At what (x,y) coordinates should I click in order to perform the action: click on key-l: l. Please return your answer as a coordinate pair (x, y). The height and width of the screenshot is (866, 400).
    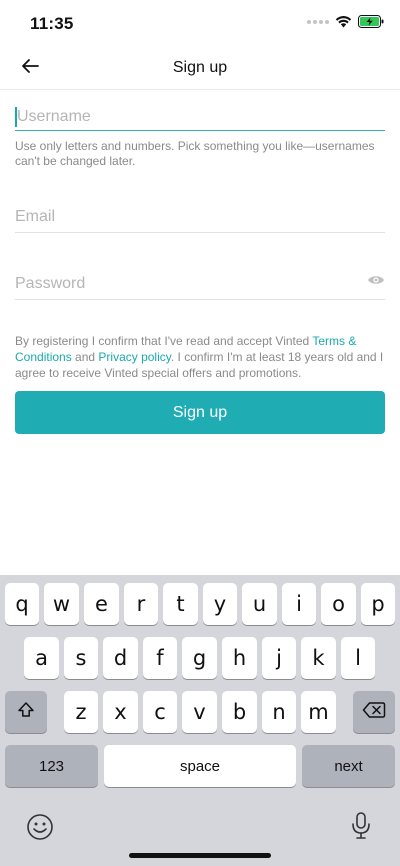
    Looking at the image, I should click on (358, 658).